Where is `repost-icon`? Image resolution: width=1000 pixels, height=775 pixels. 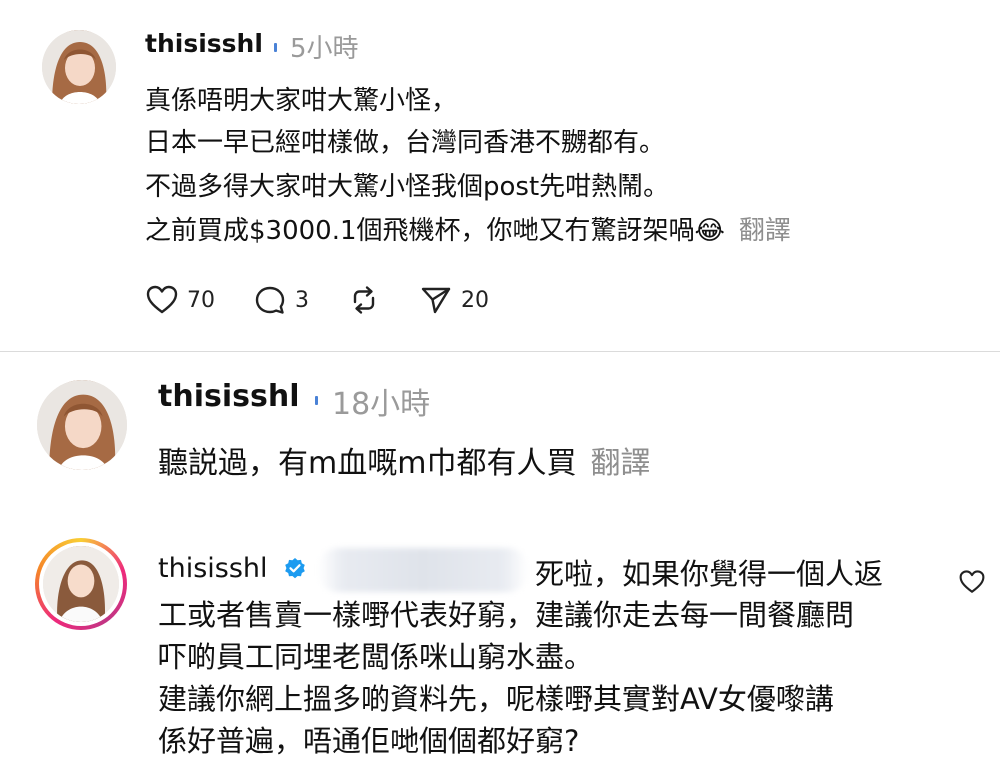 repost-icon is located at coordinates (364, 300).